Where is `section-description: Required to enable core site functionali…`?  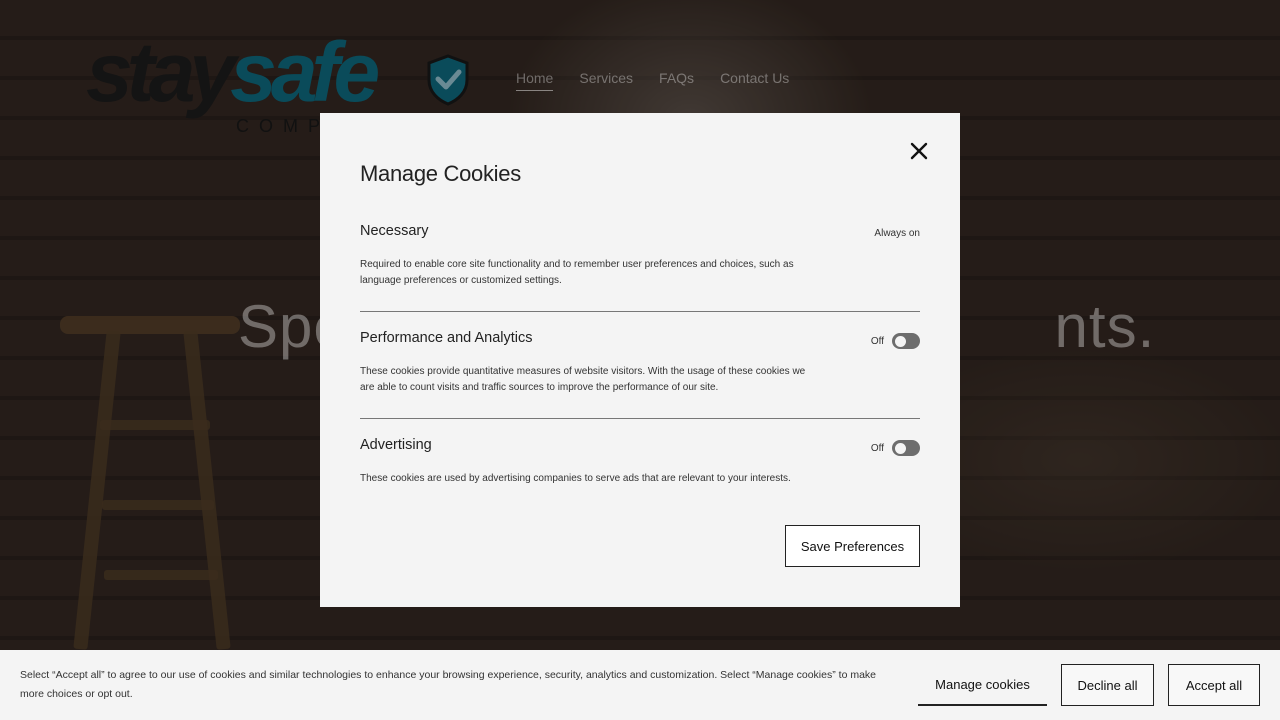
section-description: Required to enable core site functionali… is located at coordinates (577, 272).